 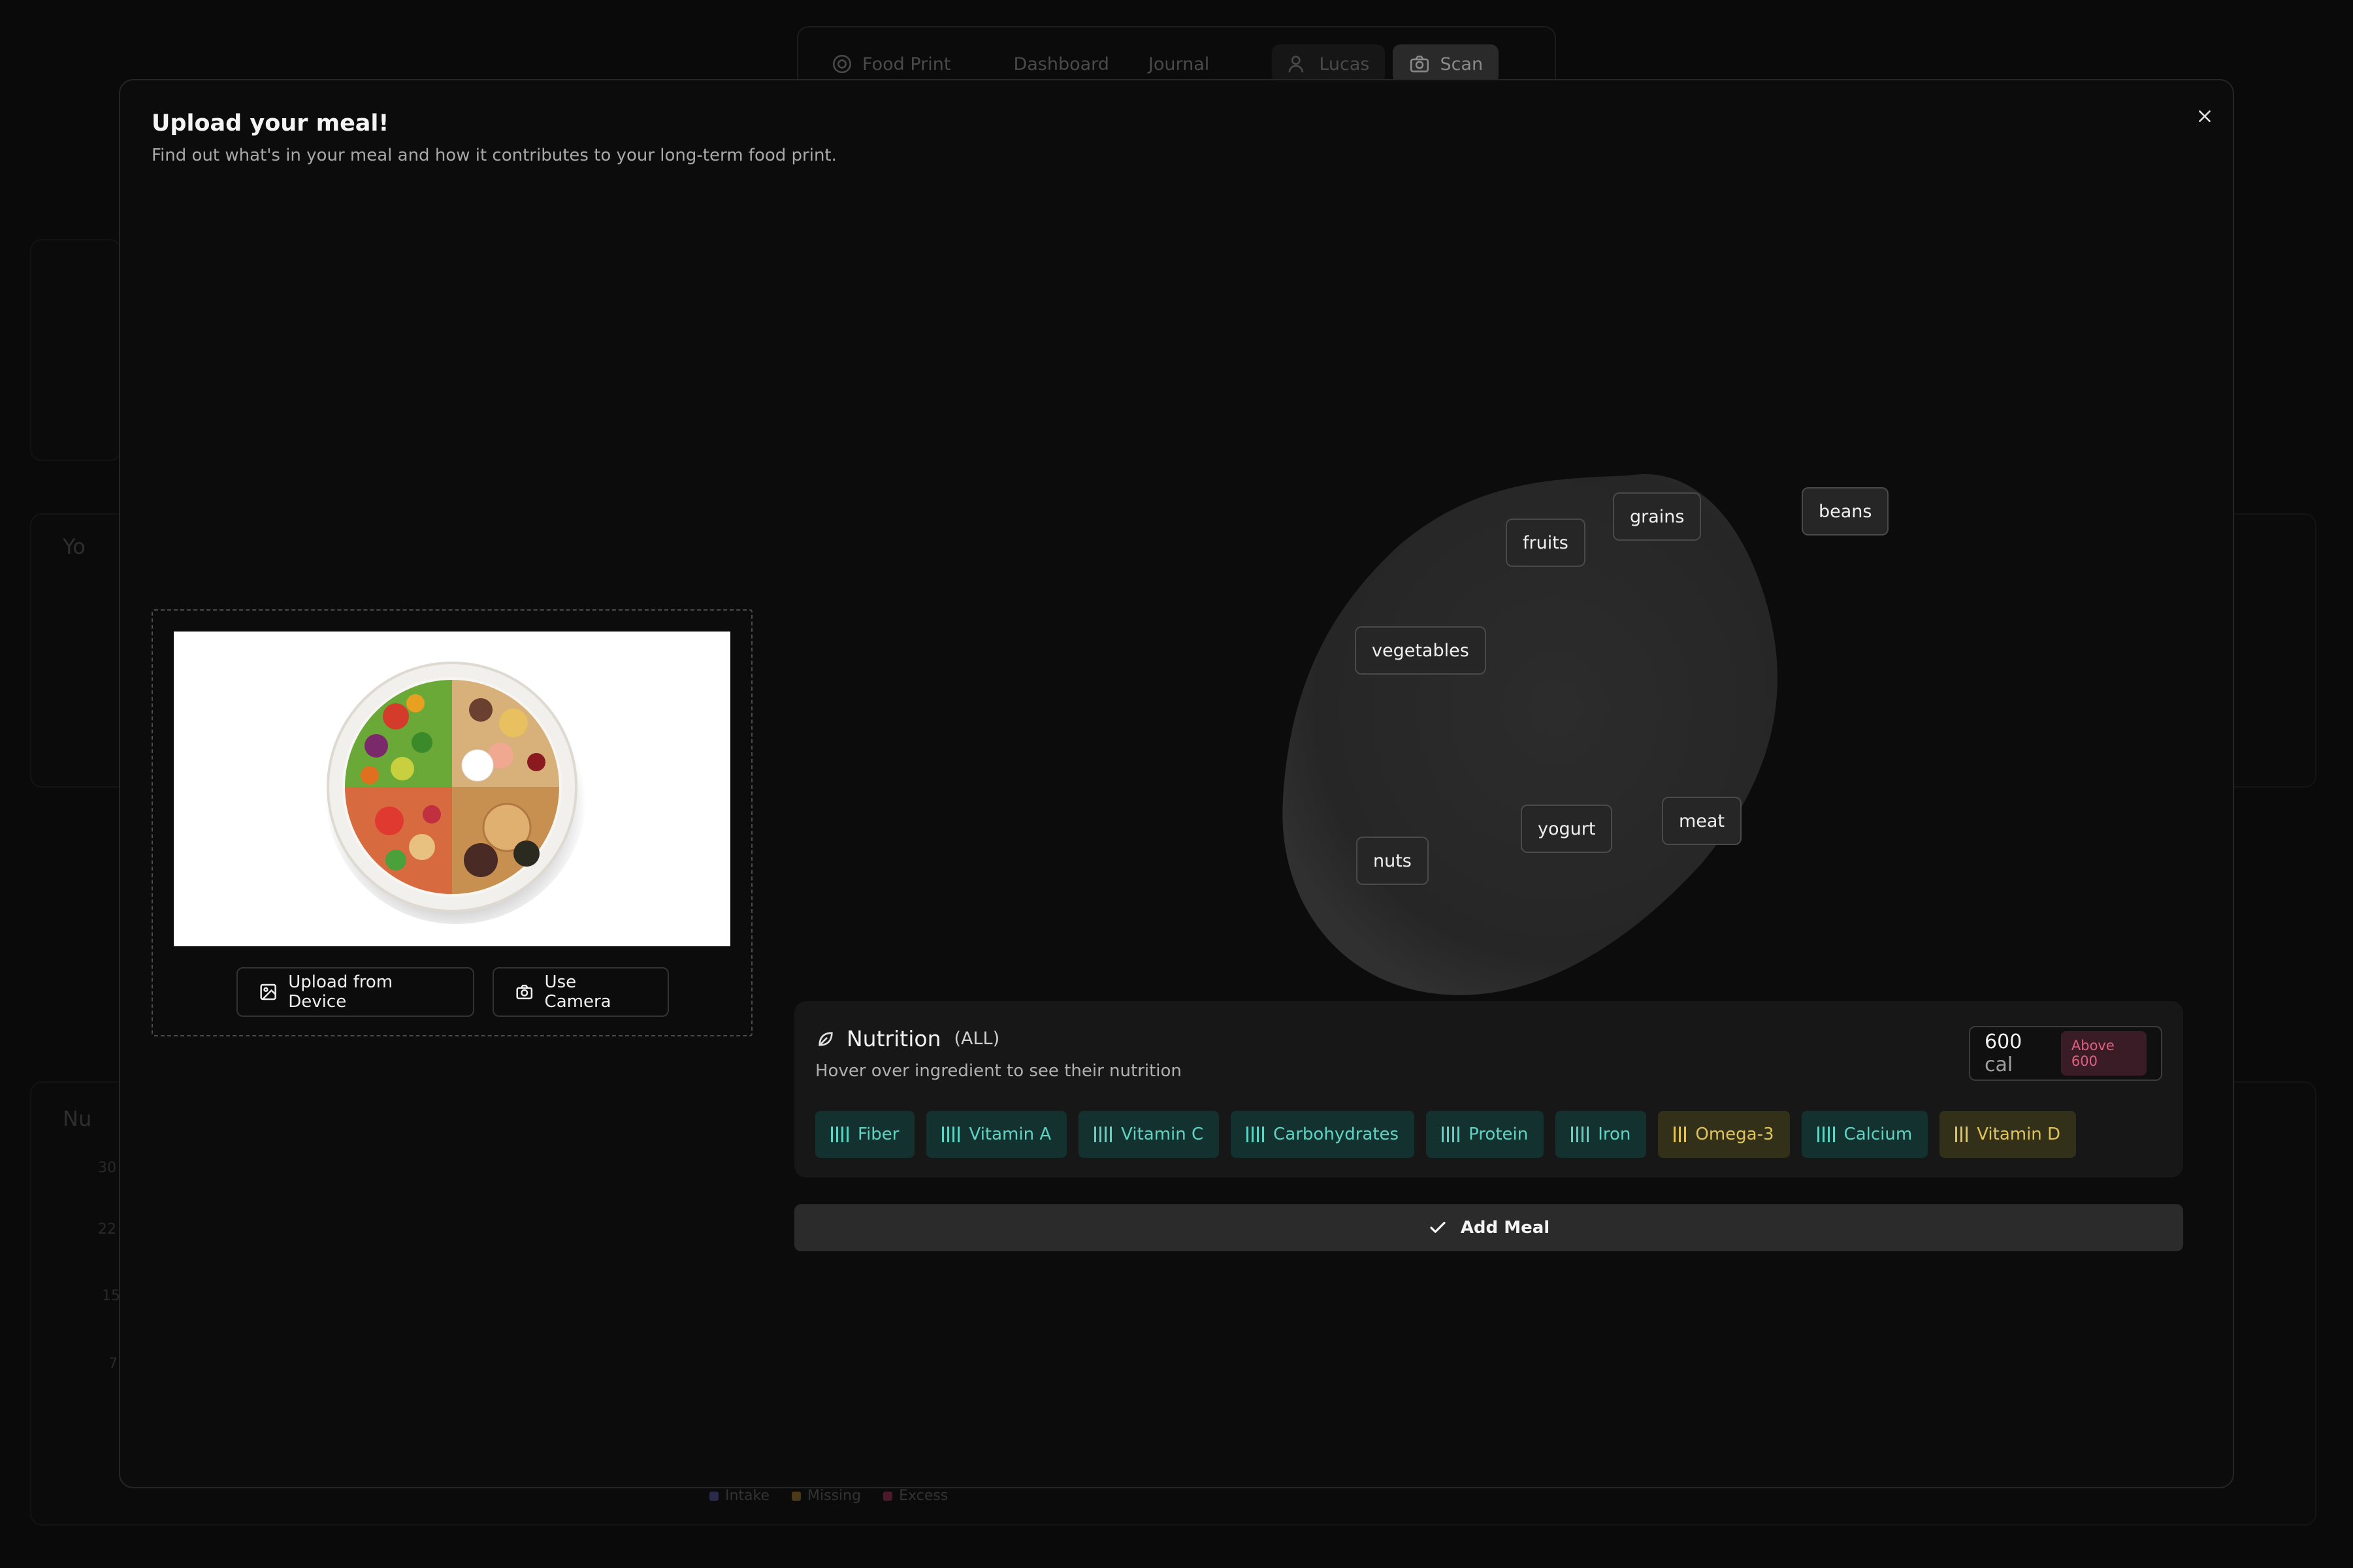 What do you see at coordinates (1438, 1227) in the screenshot?
I see `check-icon` at bounding box center [1438, 1227].